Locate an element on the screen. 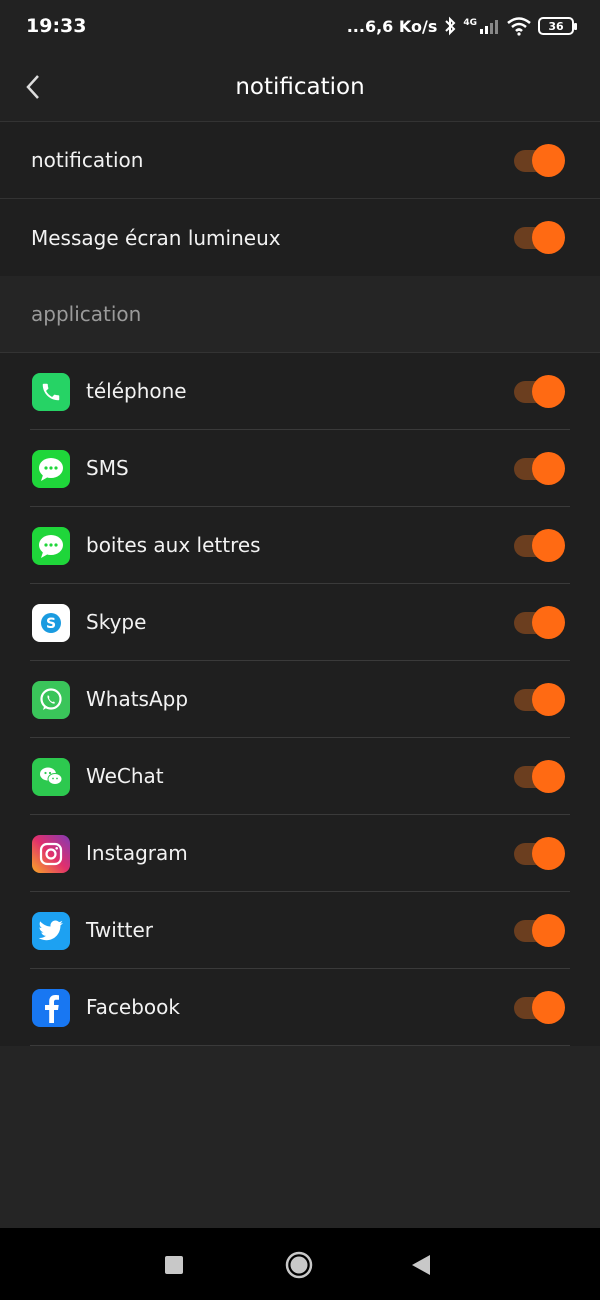  bright-screen-toggle is located at coordinates (540, 238).